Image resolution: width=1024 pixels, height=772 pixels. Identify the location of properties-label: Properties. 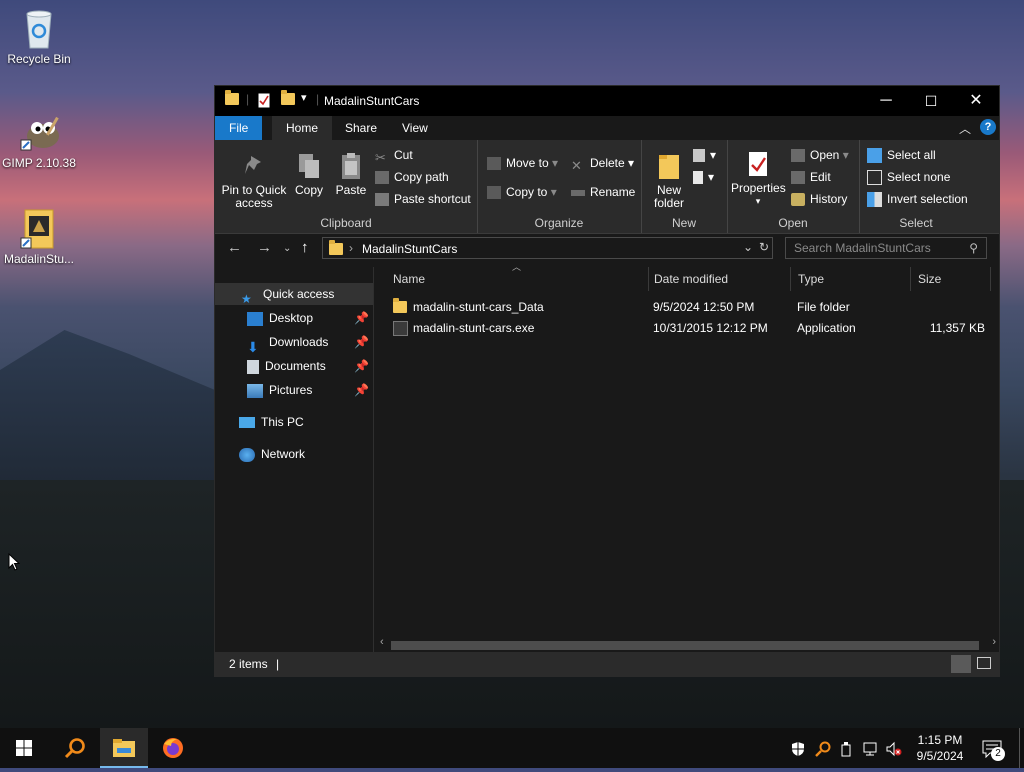
(758, 188).